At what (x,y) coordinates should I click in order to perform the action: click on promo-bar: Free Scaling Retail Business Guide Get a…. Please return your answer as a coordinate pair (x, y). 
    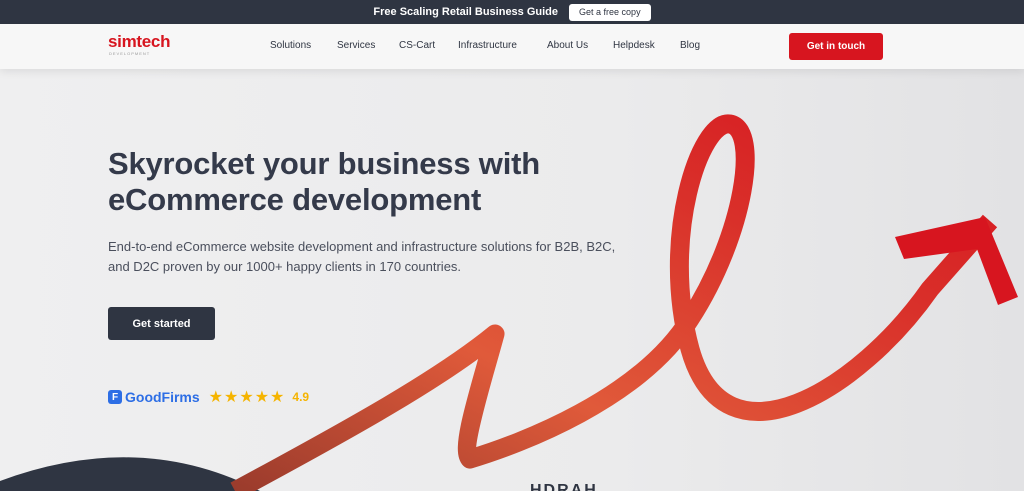
    Looking at the image, I should click on (512, 12).